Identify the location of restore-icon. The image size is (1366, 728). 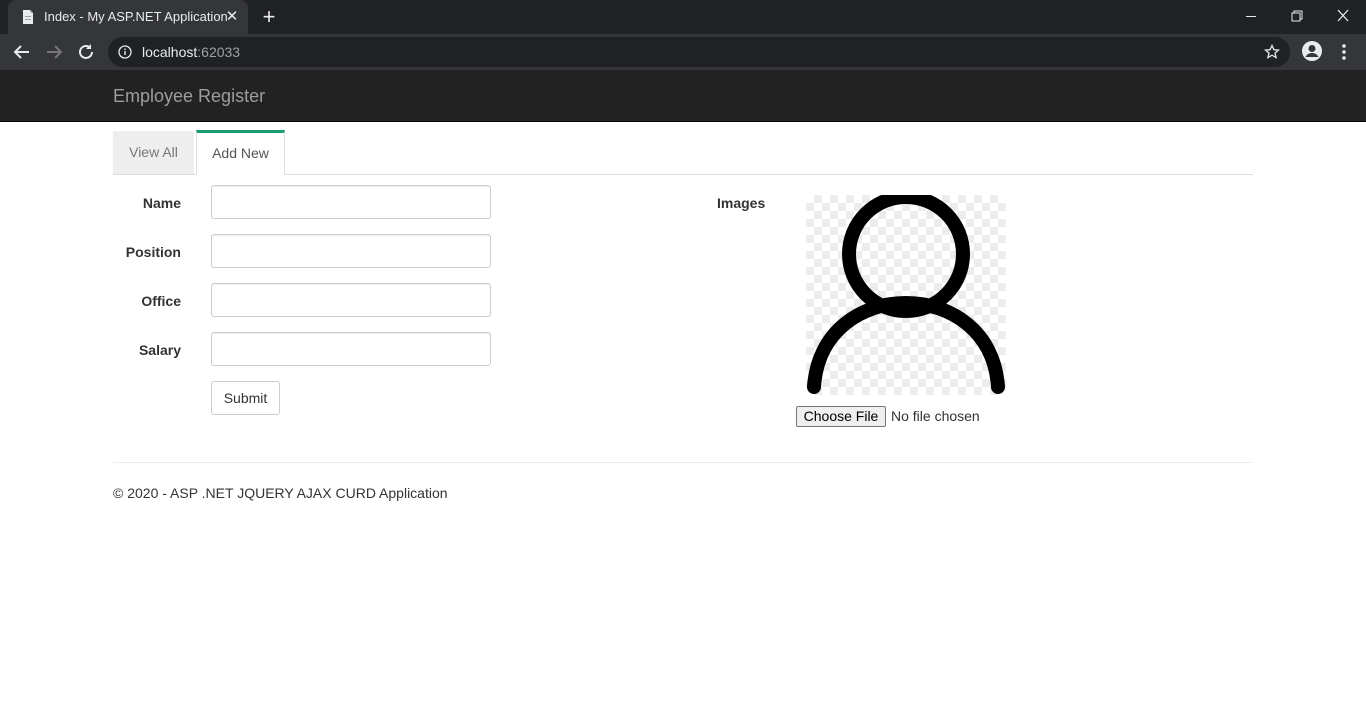
(1297, 16).